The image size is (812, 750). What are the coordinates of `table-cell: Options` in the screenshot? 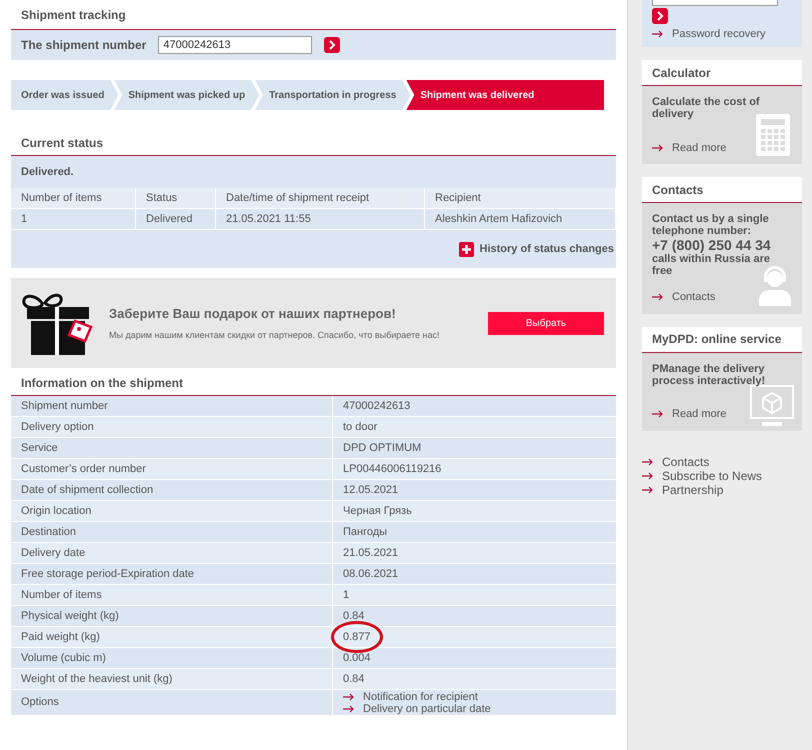 It's located at (172, 702).